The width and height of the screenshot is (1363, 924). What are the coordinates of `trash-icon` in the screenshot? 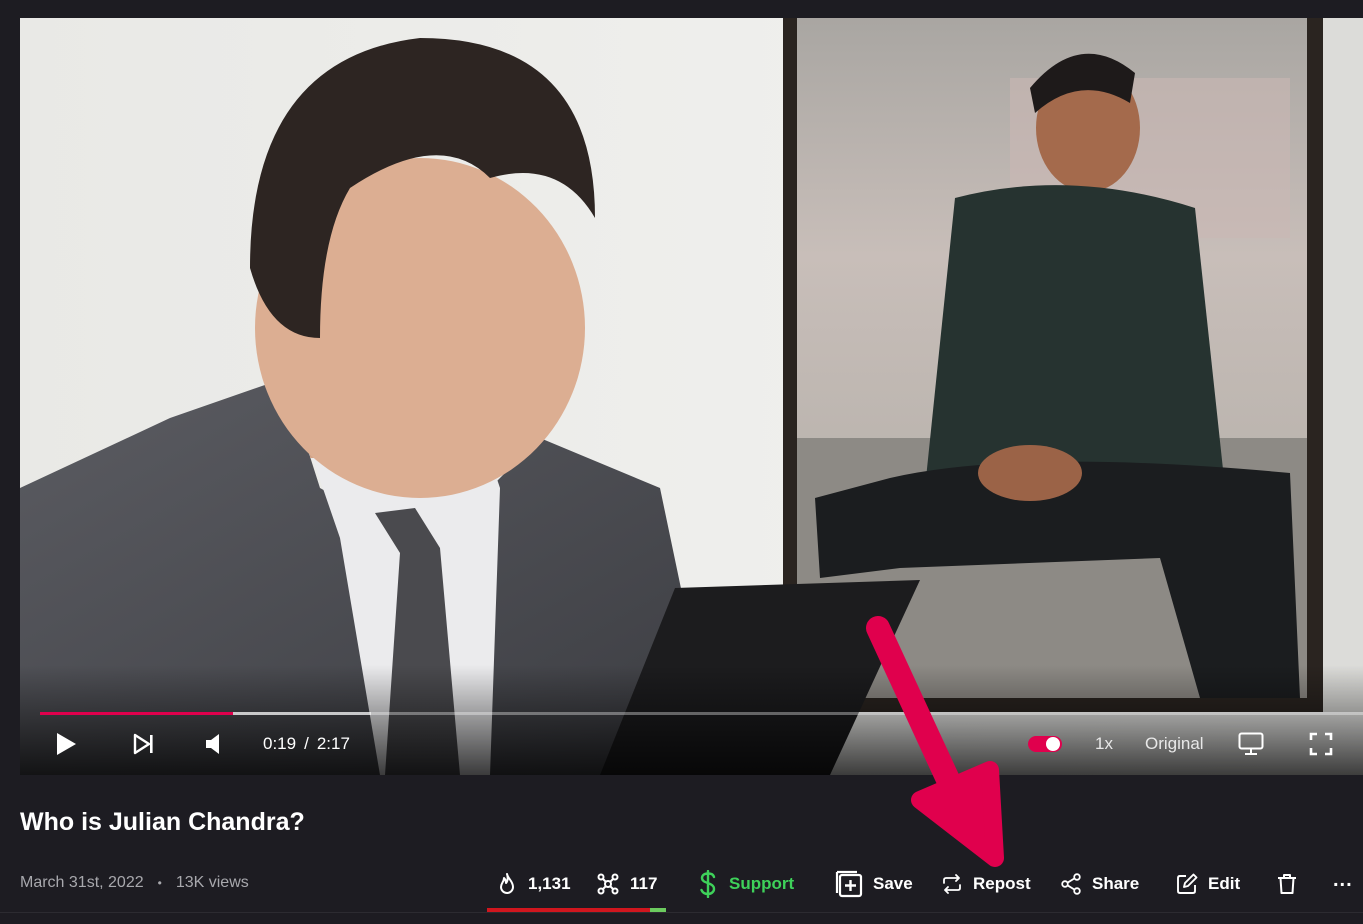 It's located at (1287, 884).